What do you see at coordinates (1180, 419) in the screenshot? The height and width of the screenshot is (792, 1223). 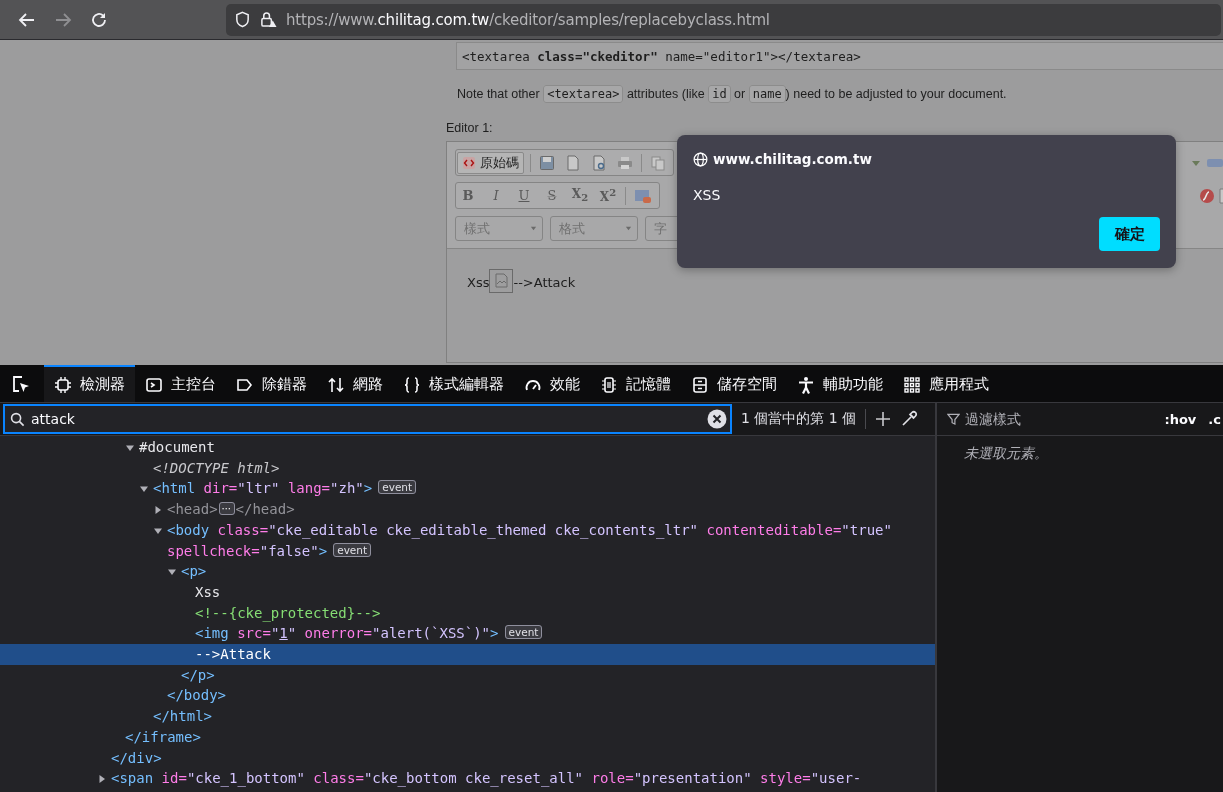 I see `hover-state-toggle: :hov` at bounding box center [1180, 419].